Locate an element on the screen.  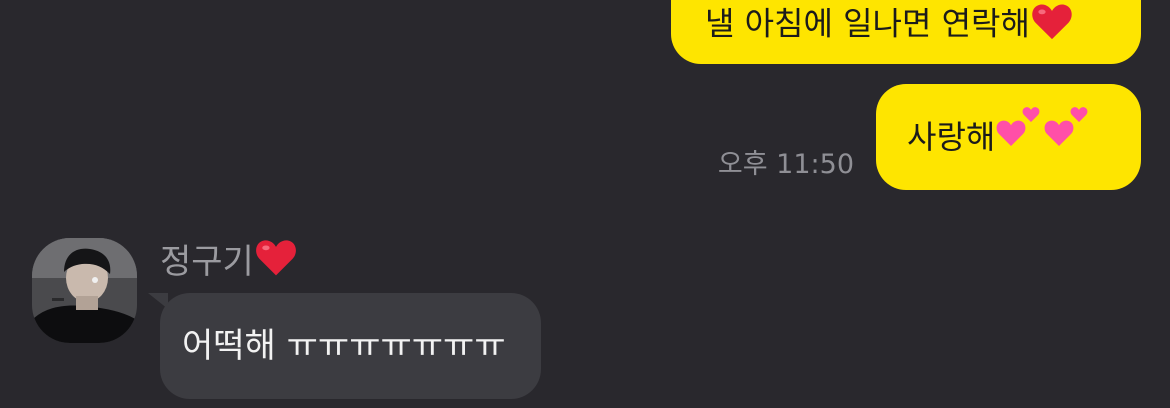
incoming-message-bubble: 어떡해 ㅠㅠㅠㅠㅠㅠㅠ is located at coordinates (350, 346).